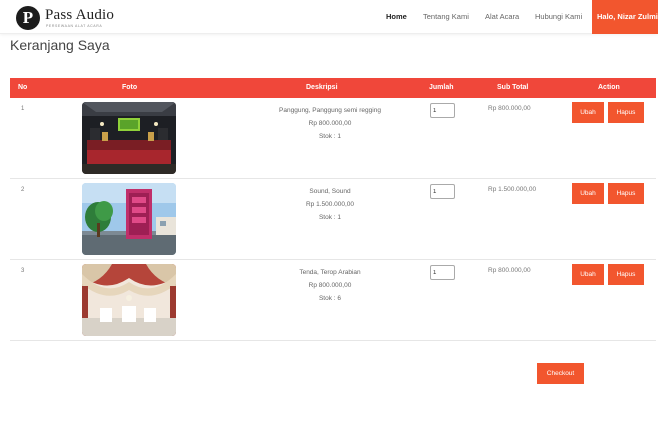 Image resolution: width=658 pixels, height=429 pixels. Describe the element at coordinates (512, 189) in the screenshot. I see `item-subtotal: Rp 1.500.000,00` at that location.